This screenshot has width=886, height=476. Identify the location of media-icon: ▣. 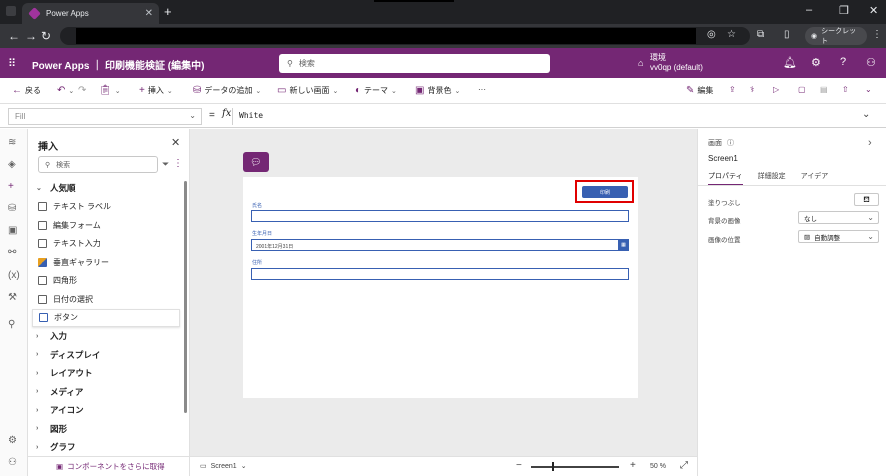
(12, 230).